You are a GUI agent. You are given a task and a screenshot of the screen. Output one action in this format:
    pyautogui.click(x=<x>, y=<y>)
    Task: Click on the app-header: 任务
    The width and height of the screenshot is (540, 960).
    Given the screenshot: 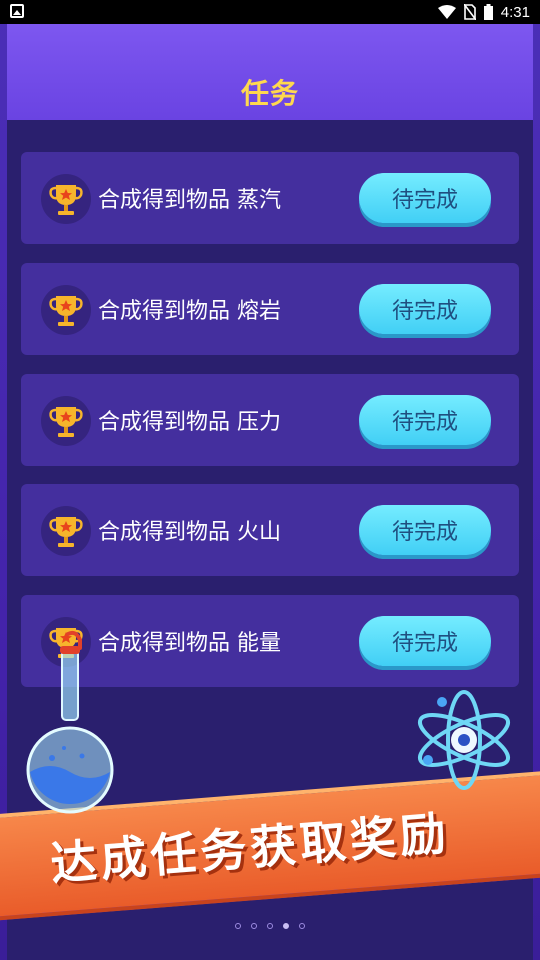 What is the action you would take?
    pyautogui.click(x=270, y=72)
    